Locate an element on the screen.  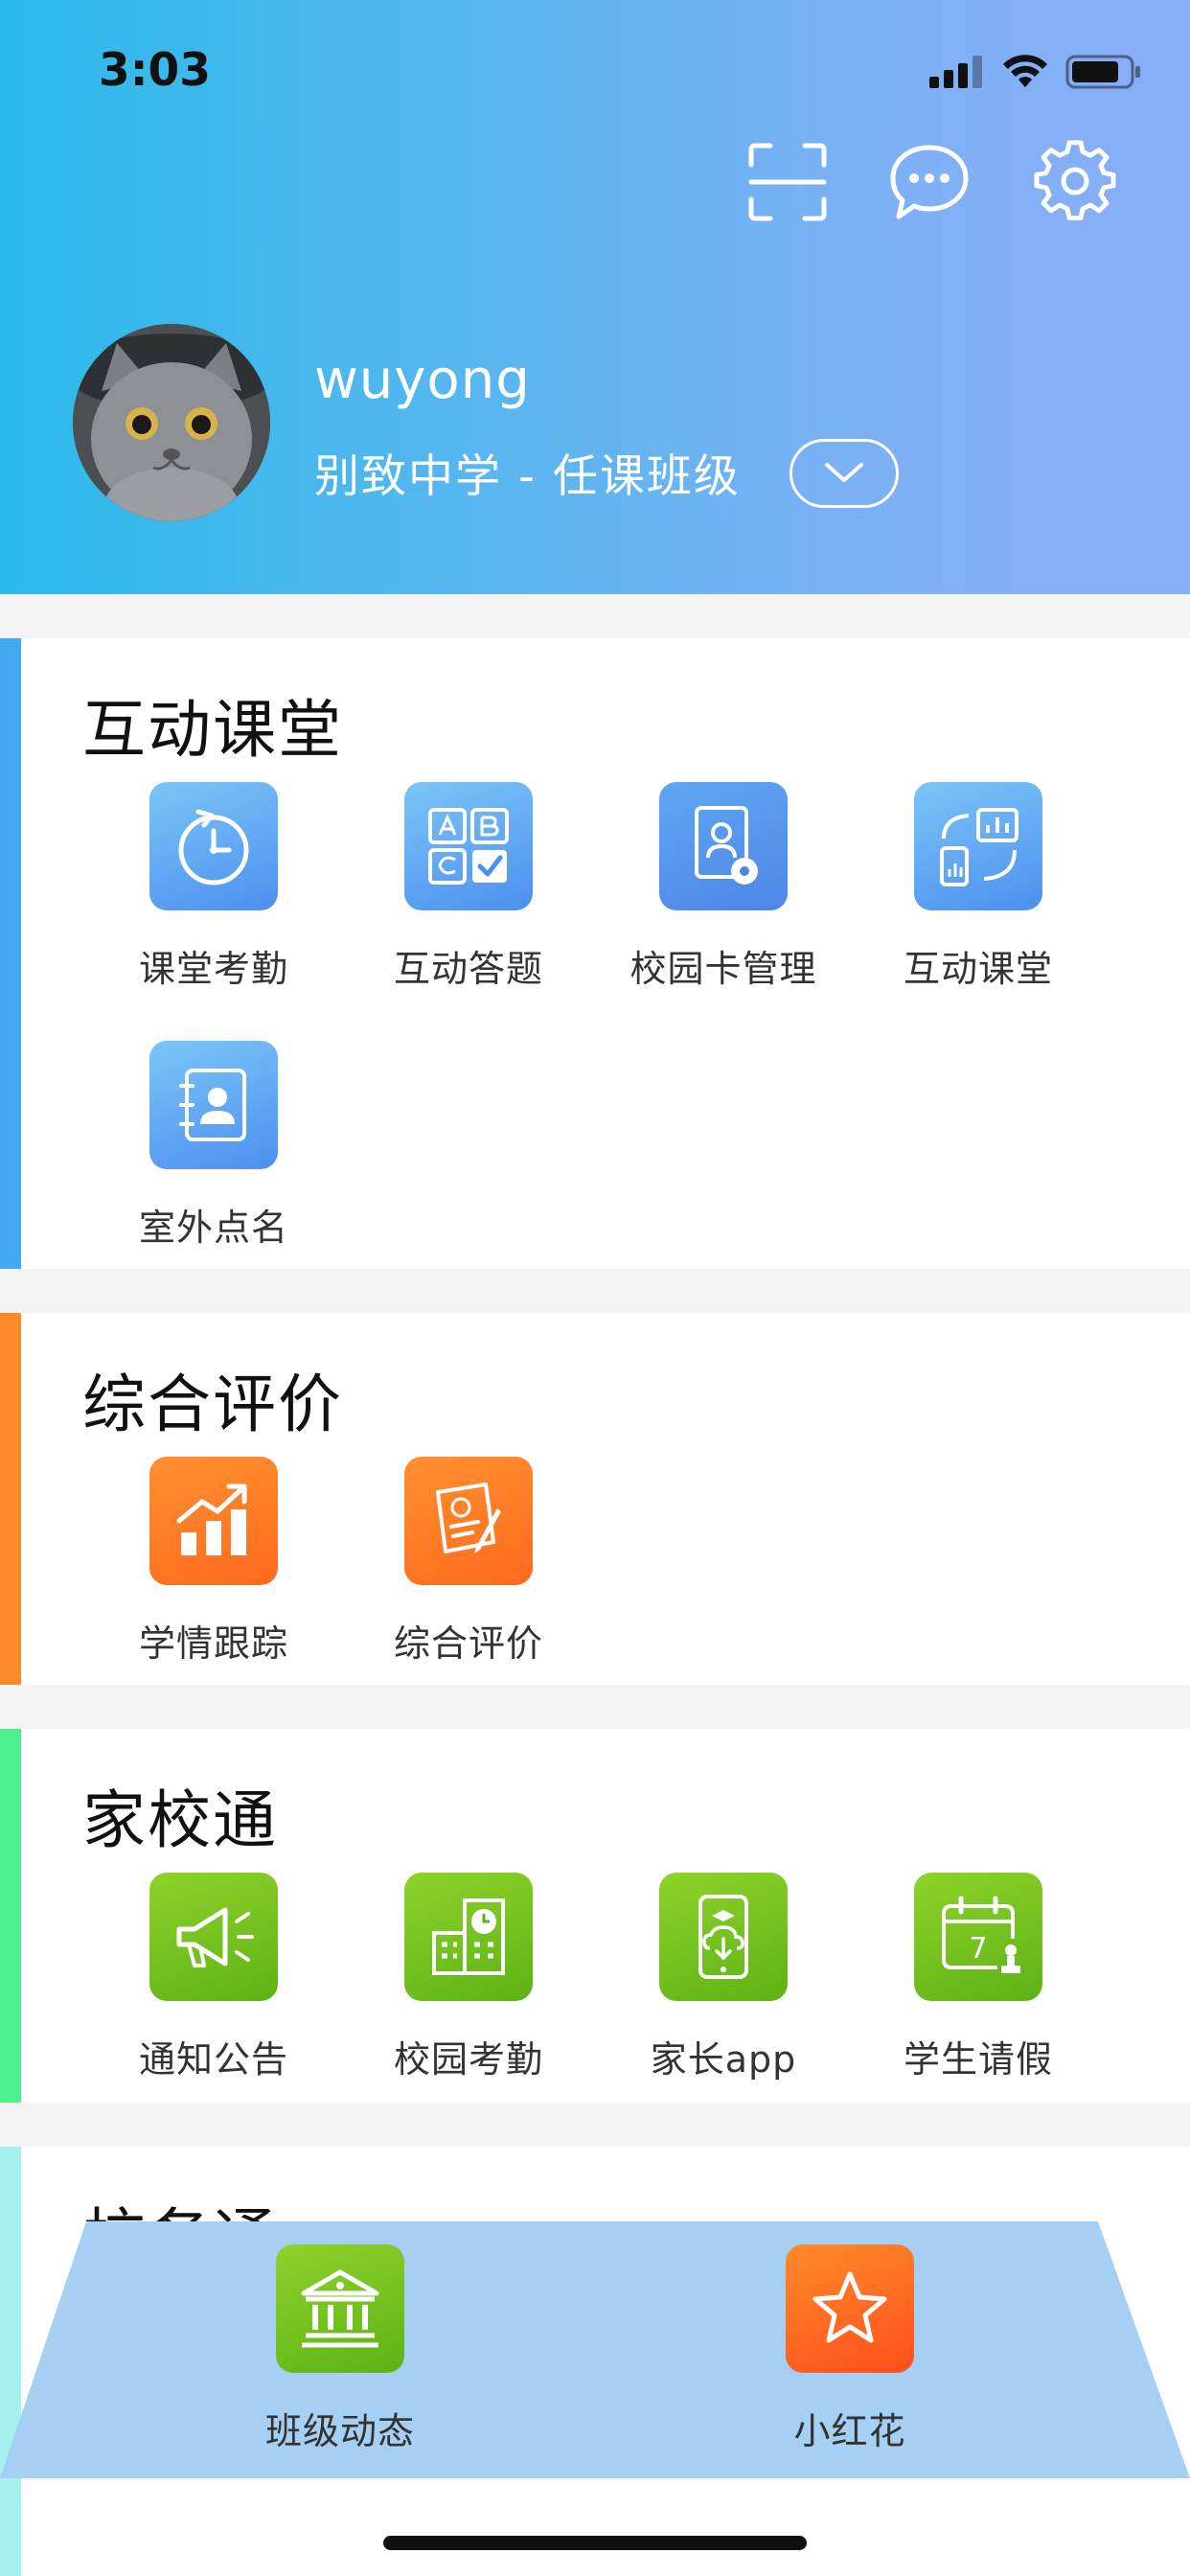
phone-download-icon is located at coordinates (724, 1937).